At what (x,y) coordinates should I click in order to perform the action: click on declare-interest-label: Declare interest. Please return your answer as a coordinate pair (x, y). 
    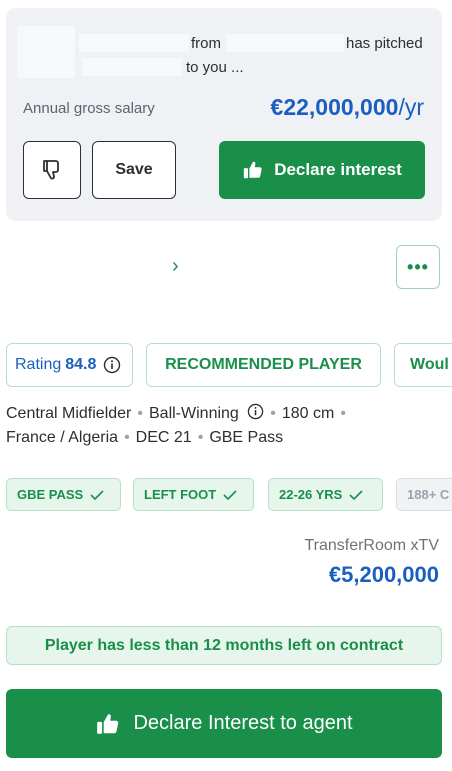
    Looking at the image, I should click on (338, 169).